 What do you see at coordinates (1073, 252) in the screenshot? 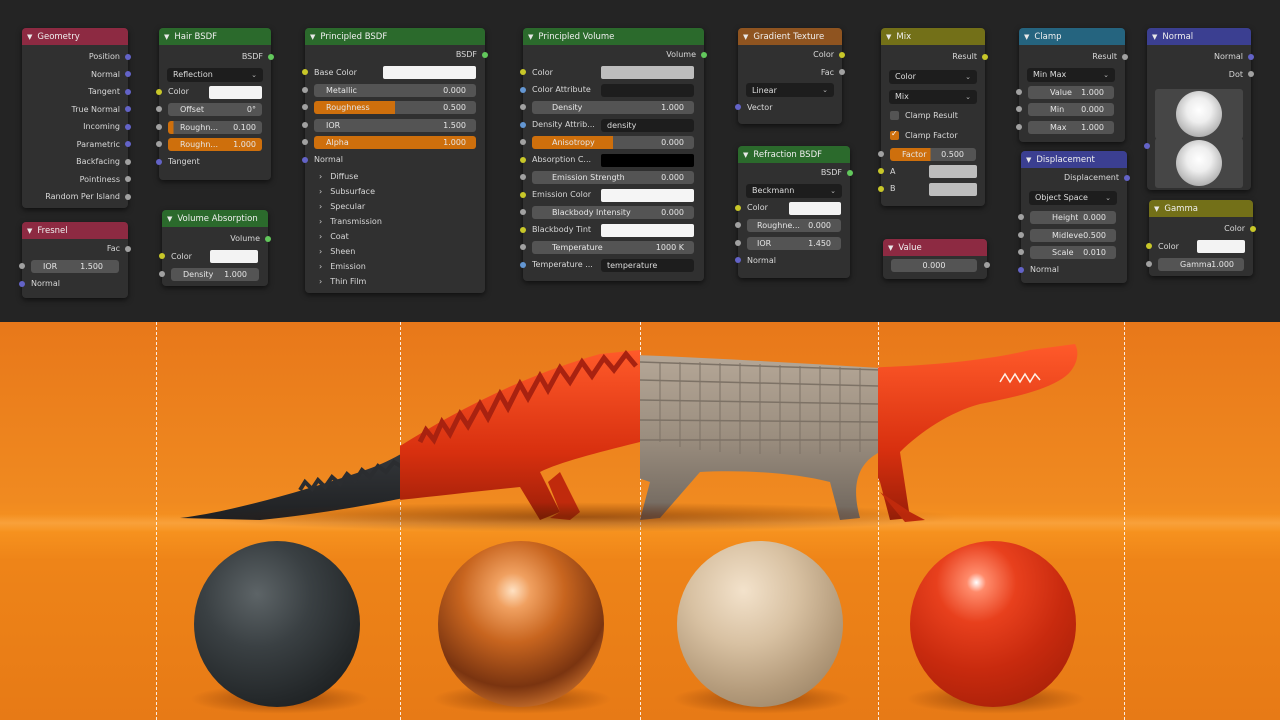
I see `scale-field: Scale 0.010` at bounding box center [1073, 252].